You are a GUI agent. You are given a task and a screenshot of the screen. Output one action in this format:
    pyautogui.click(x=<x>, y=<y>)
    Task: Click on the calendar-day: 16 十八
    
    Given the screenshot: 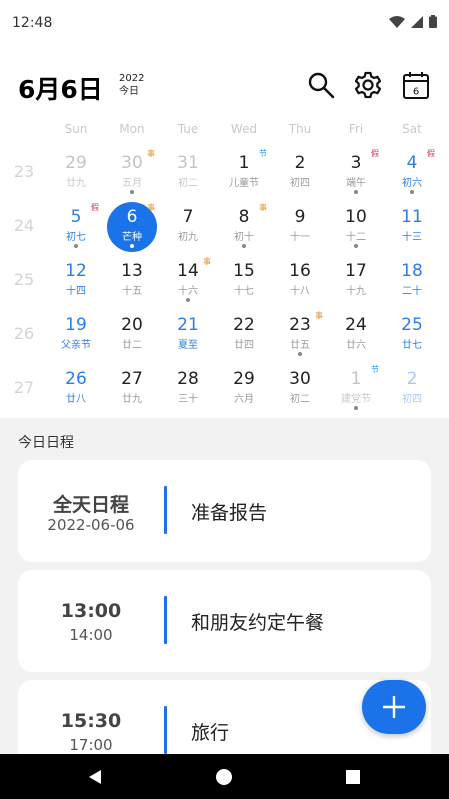 What is the action you would take?
    pyautogui.click(x=300, y=283)
    